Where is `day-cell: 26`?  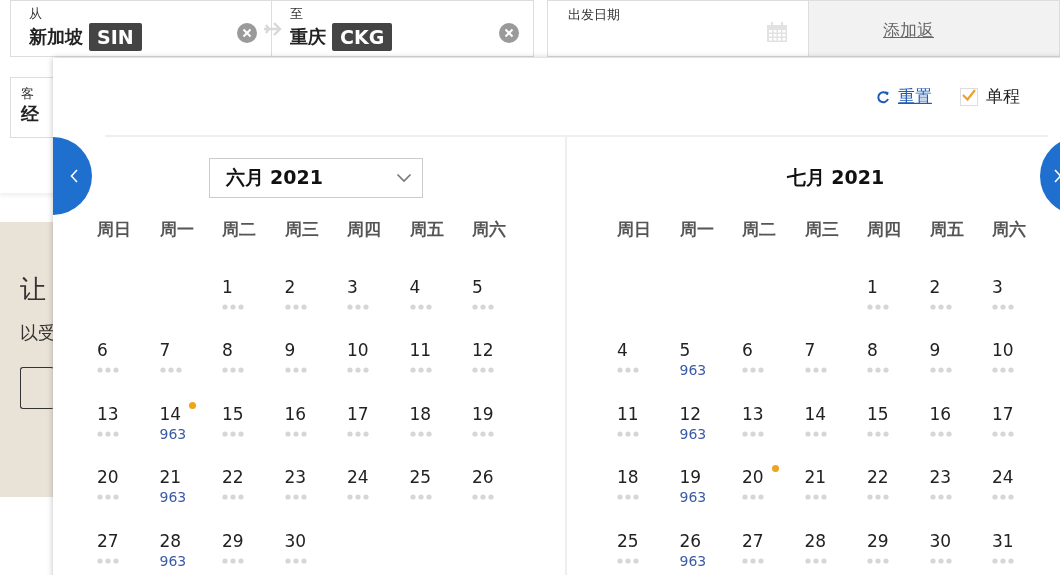 day-cell: 26 is located at coordinates (483, 483).